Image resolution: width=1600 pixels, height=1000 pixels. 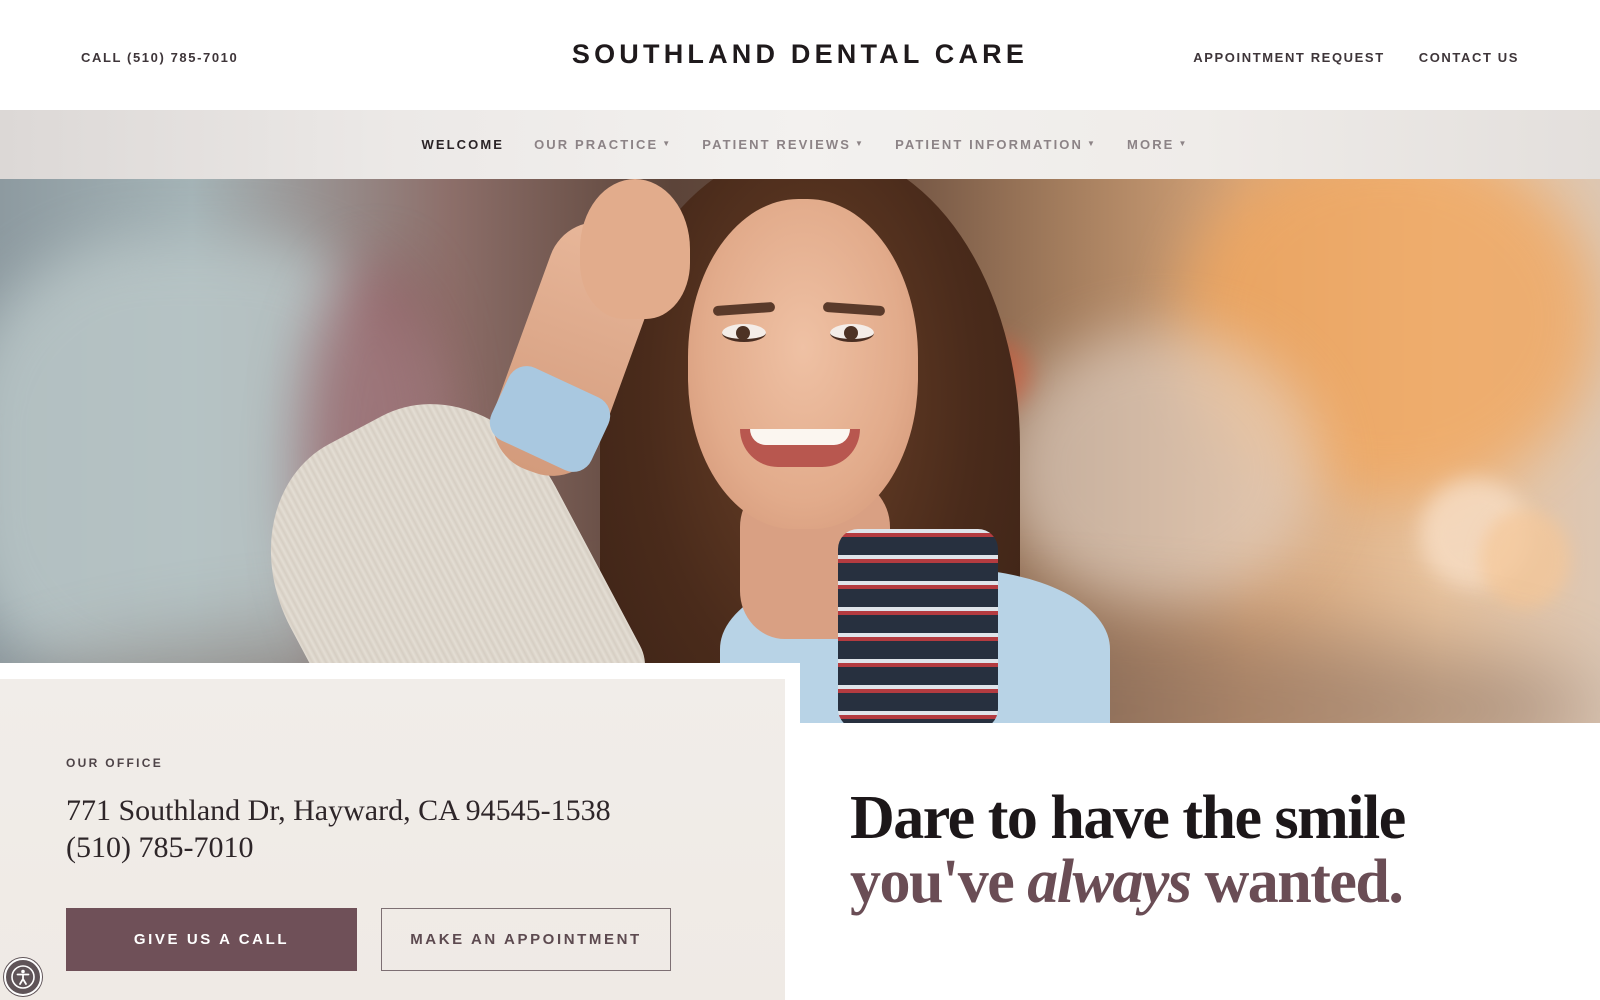 I want to click on nav-item-label: PATIENT INFORMATION, so click(x=989, y=144).